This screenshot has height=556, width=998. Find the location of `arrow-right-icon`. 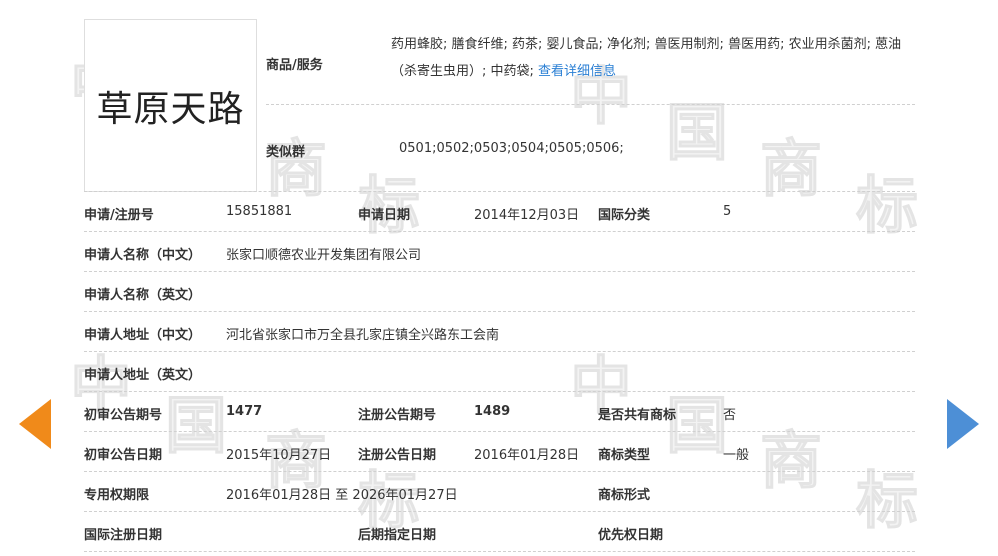

arrow-right-icon is located at coordinates (963, 424).